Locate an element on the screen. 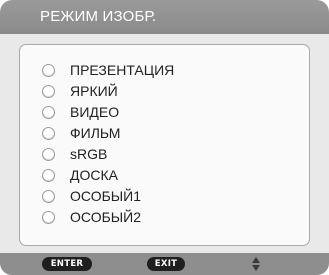 This screenshot has height=275, width=329. option-srgb: sRGB is located at coordinates (162, 156).